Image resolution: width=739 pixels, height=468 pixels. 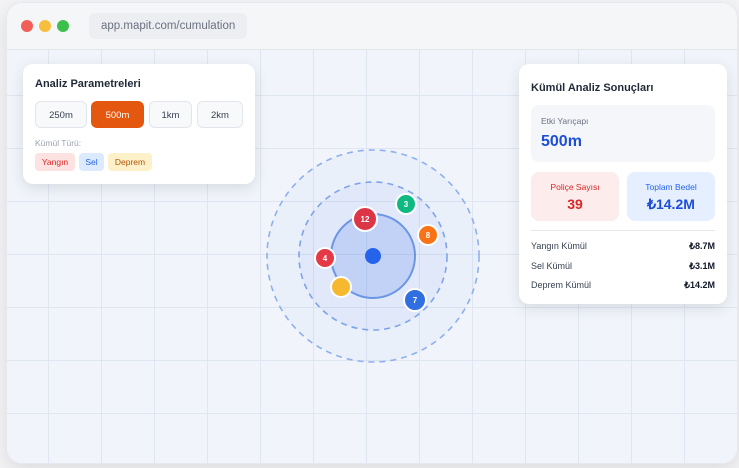 I want to click on policy-marker: 12, so click(x=365, y=219).